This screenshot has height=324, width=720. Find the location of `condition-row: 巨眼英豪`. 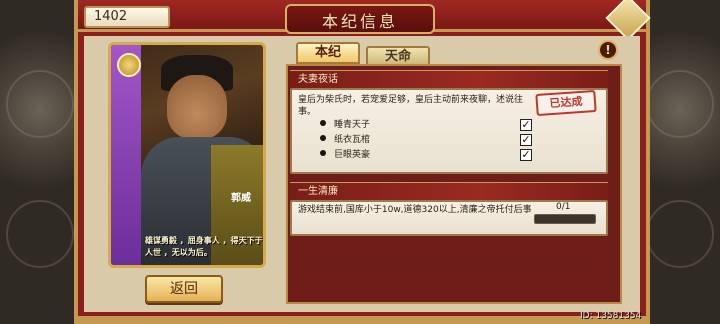

condition-row: 巨眼英豪 is located at coordinates (430, 155).